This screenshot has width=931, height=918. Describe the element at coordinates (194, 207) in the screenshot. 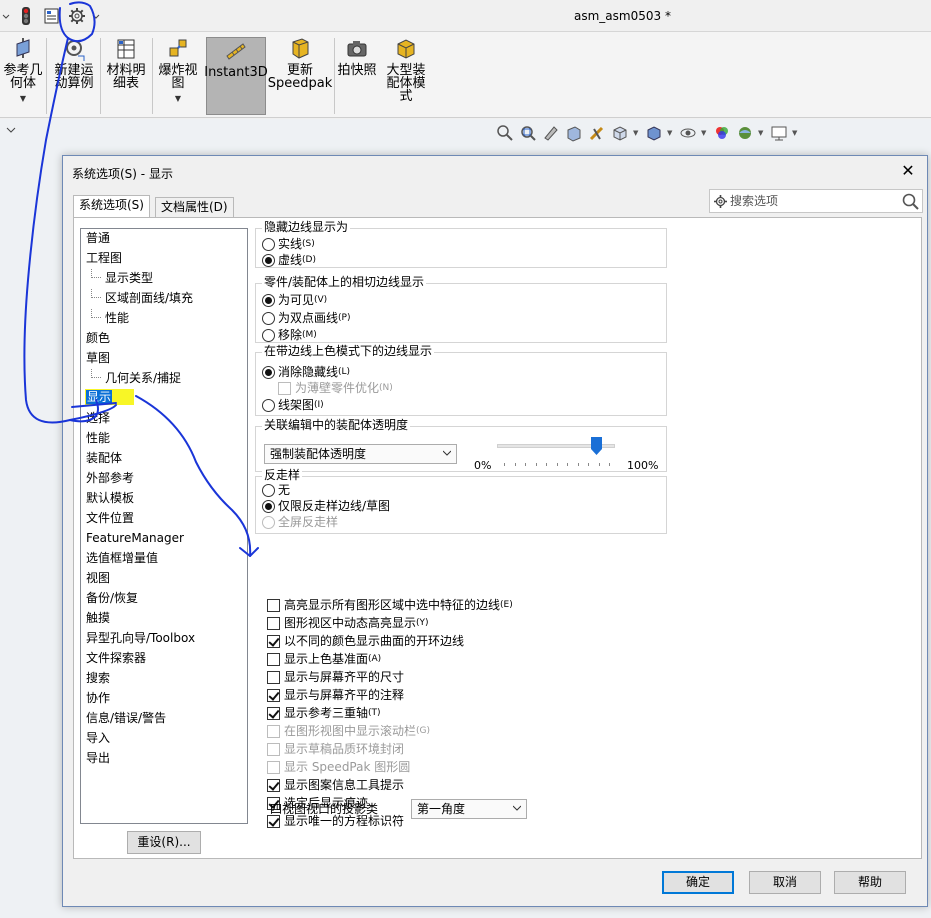

I see `tab-document-properties: 文档属性(D)` at that location.